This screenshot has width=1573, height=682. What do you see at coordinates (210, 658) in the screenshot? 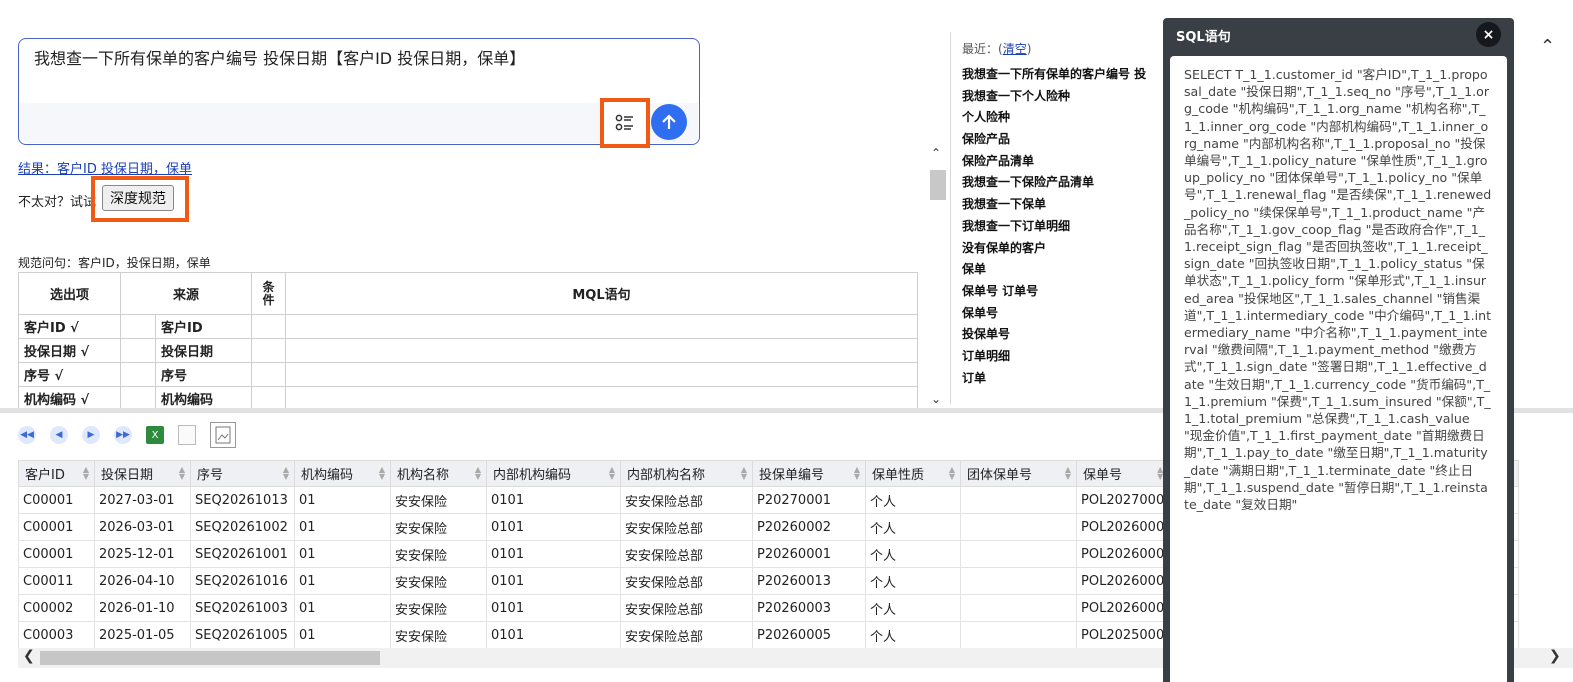
I see `horizontal-scroll-thumb` at bounding box center [210, 658].